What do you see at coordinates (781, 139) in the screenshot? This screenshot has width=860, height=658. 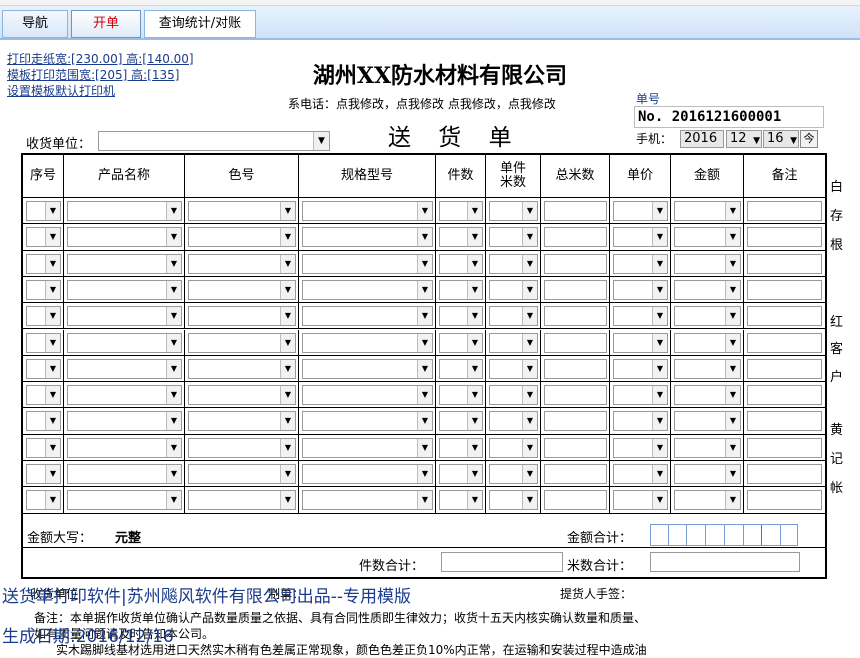 I see `date-day-select: 16 ▼` at bounding box center [781, 139].